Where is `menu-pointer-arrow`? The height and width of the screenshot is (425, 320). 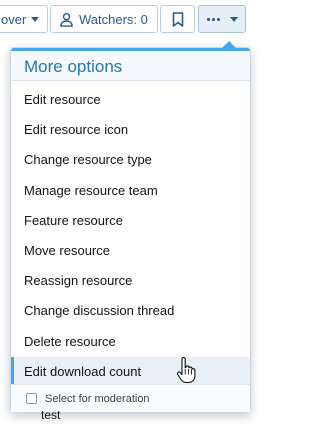 menu-pointer-arrow is located at coordinates (229, 44).